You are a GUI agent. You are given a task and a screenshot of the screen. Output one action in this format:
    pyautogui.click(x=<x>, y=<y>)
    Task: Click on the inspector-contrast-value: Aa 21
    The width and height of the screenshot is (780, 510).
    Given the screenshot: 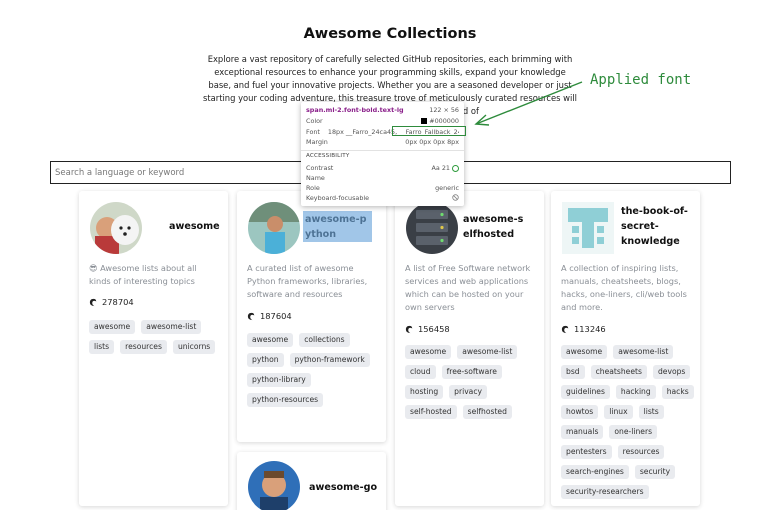 What is the action you would take?
    pyautogui.click(x=445, y=168)
    